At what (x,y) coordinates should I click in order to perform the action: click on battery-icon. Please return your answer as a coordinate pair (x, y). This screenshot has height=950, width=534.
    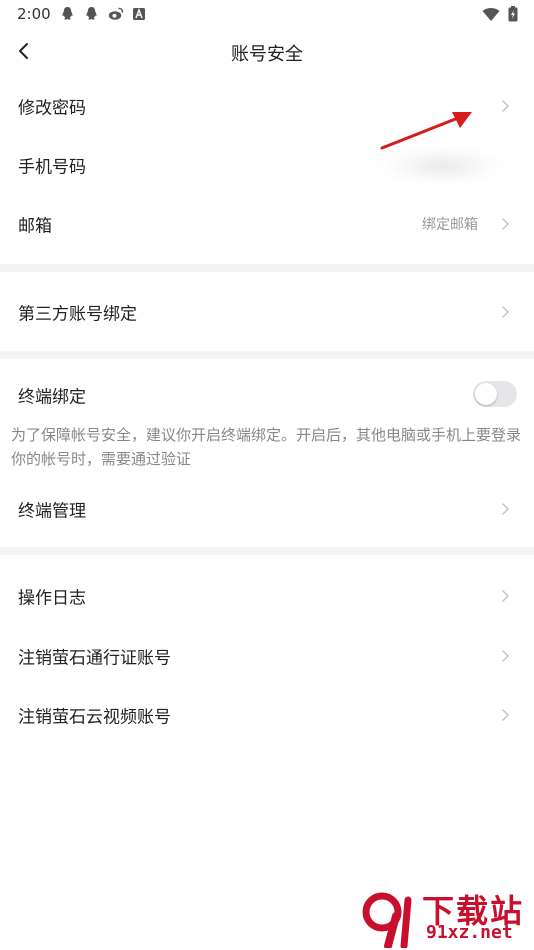
    Looking at the image, I should click on (513, 16).